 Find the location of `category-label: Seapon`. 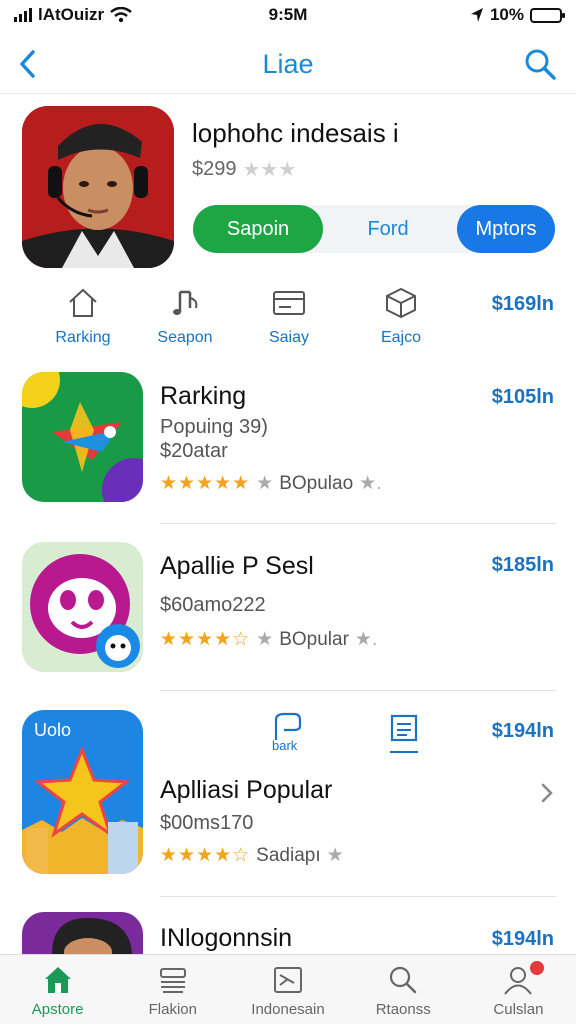

category-label: Seapon is located at coordinates (185, 337).